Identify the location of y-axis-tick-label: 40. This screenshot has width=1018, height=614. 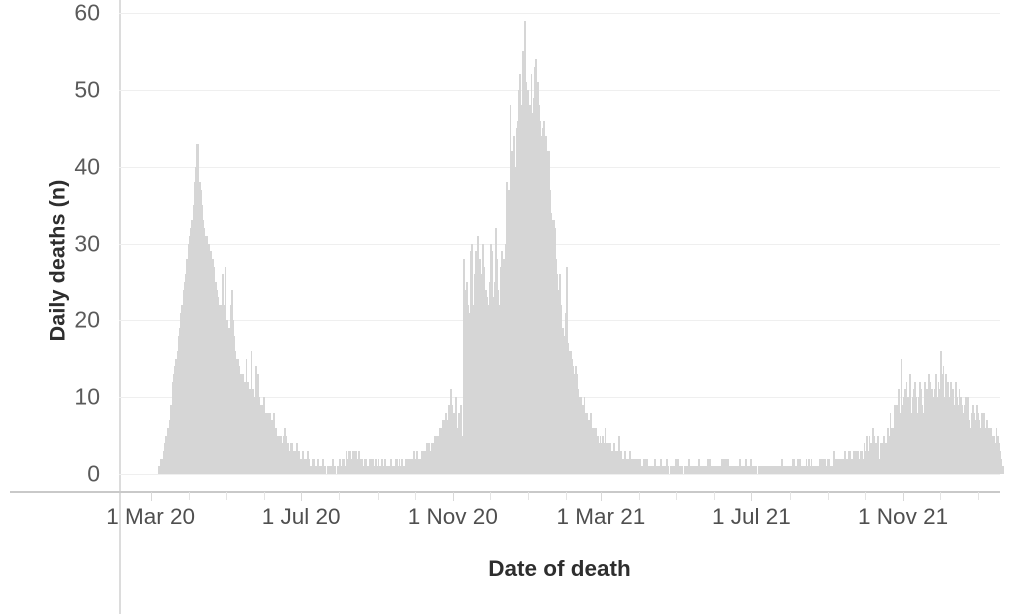
(87, 166).